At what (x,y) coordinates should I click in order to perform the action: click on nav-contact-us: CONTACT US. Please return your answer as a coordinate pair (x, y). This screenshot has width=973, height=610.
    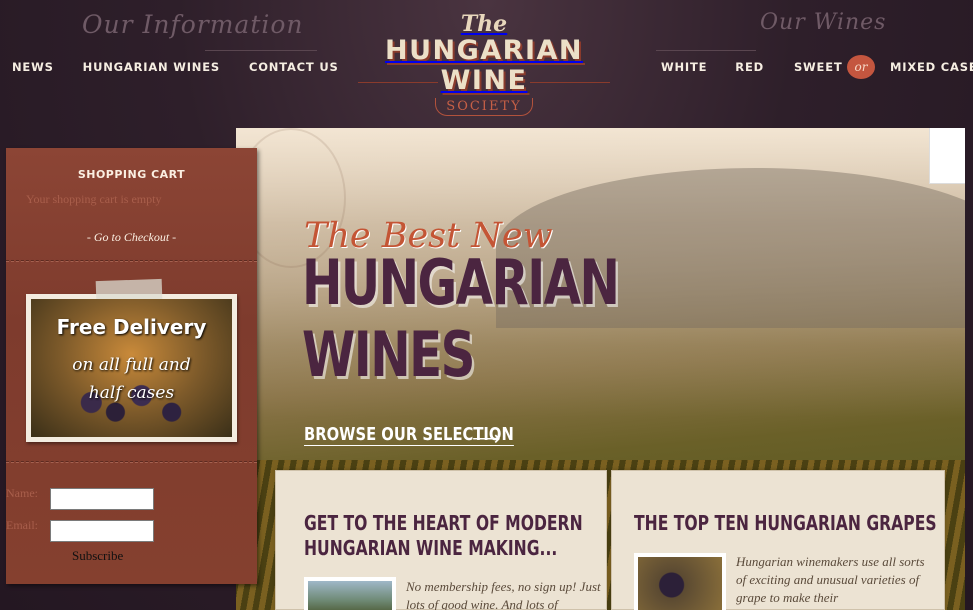
    Looking at the image, I should click on (294, 67).